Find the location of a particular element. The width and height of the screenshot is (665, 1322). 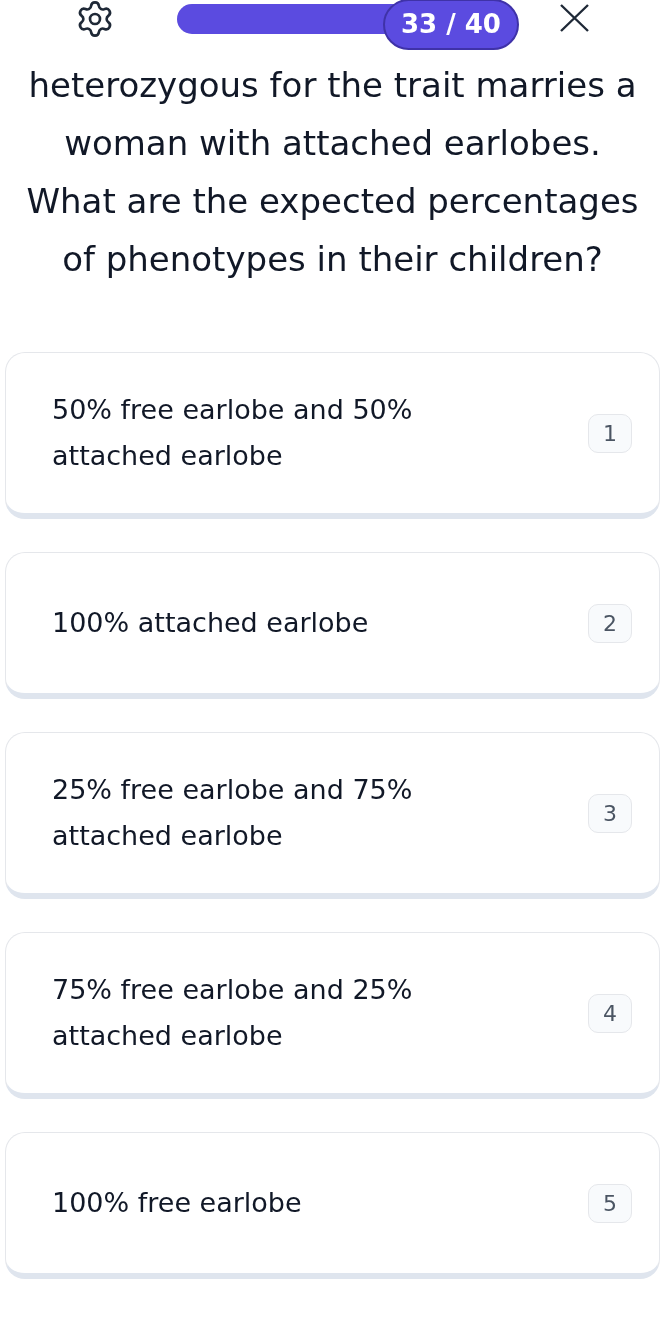

answer-option: 50% free earlobe and 50% attached earlobe 1 is located at coordinates (332, 435).